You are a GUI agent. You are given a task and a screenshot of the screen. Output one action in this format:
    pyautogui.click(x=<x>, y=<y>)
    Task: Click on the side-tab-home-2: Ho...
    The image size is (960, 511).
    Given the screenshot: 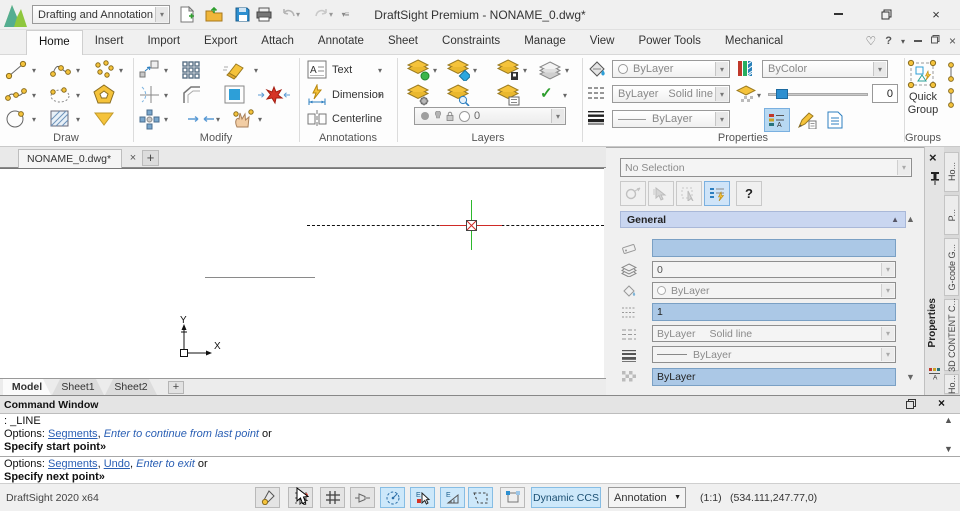 What is the action you would take?
    pyautogui.click(x=951, y=384)
    